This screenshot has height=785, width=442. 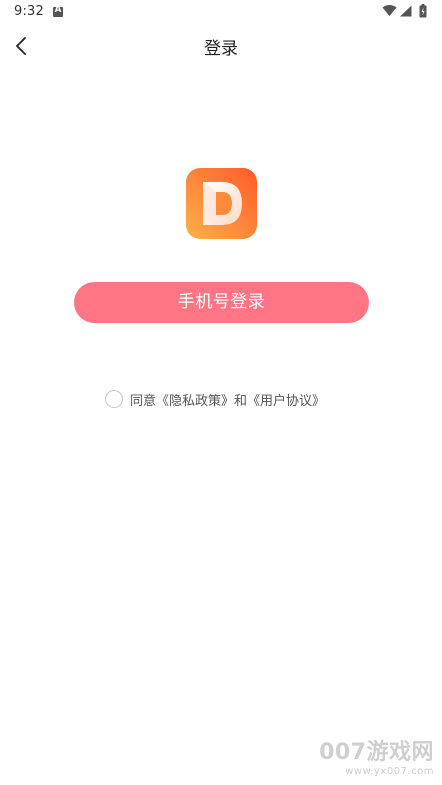 I want to click on wifi-icon, so click(x=389, y=10).